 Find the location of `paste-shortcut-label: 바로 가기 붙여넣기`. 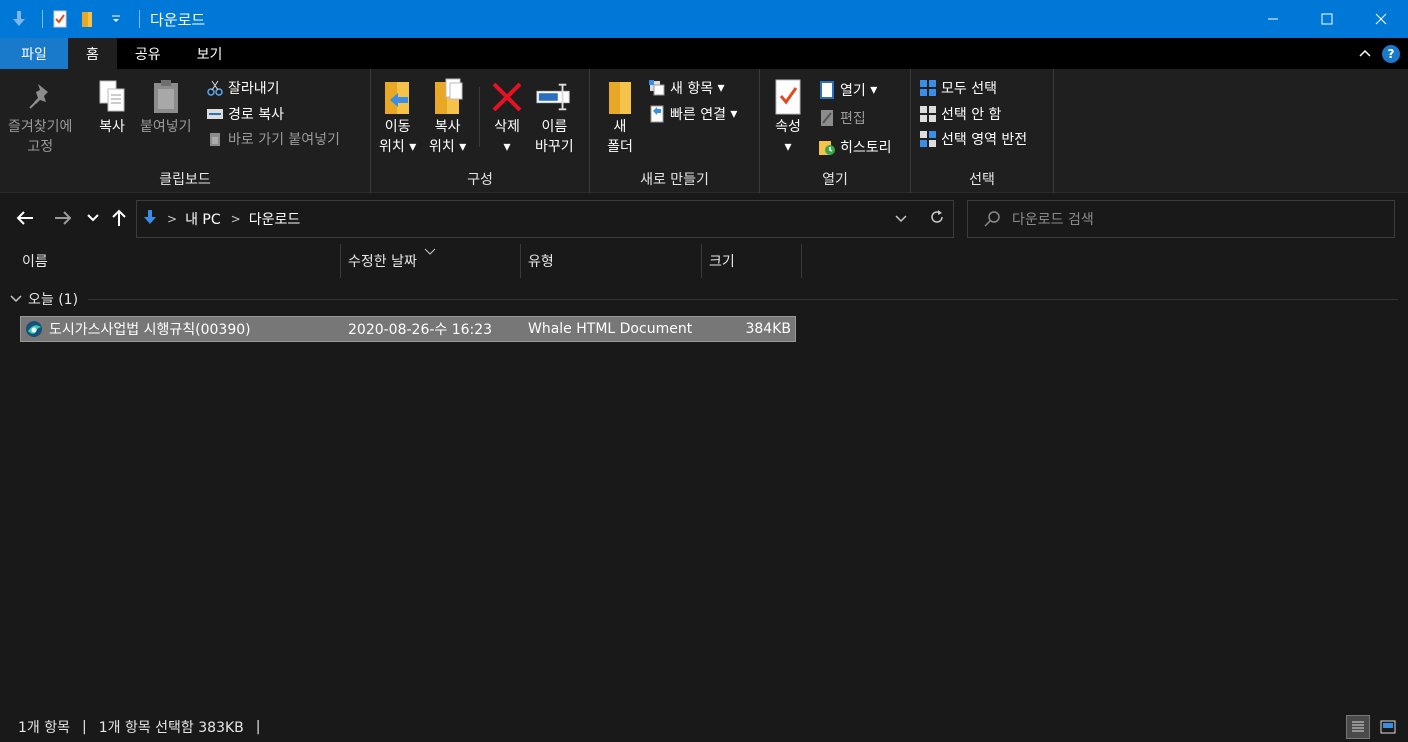

paste-shortcut-label: 바로 가기 붙여넣기 is located at coordinates (284, 140).